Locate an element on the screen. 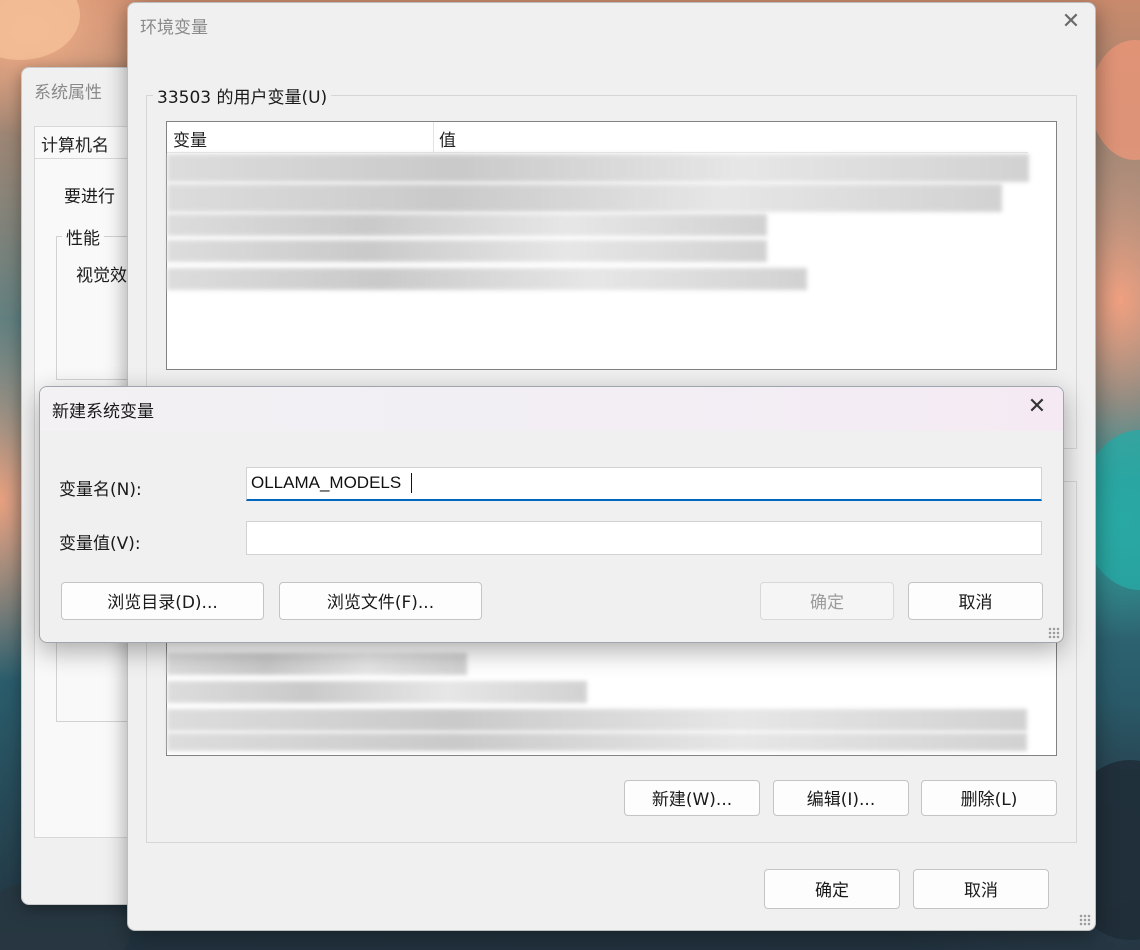  system-variables-list is located at coordinates (611, 694).